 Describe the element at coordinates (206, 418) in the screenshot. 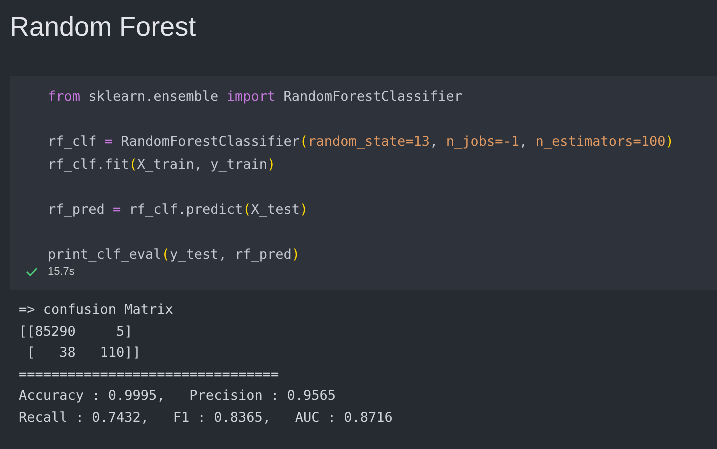

I see `output-line: Recall : 0.7432, F1 : 0.8365, AUC : 0.8716` at that location.